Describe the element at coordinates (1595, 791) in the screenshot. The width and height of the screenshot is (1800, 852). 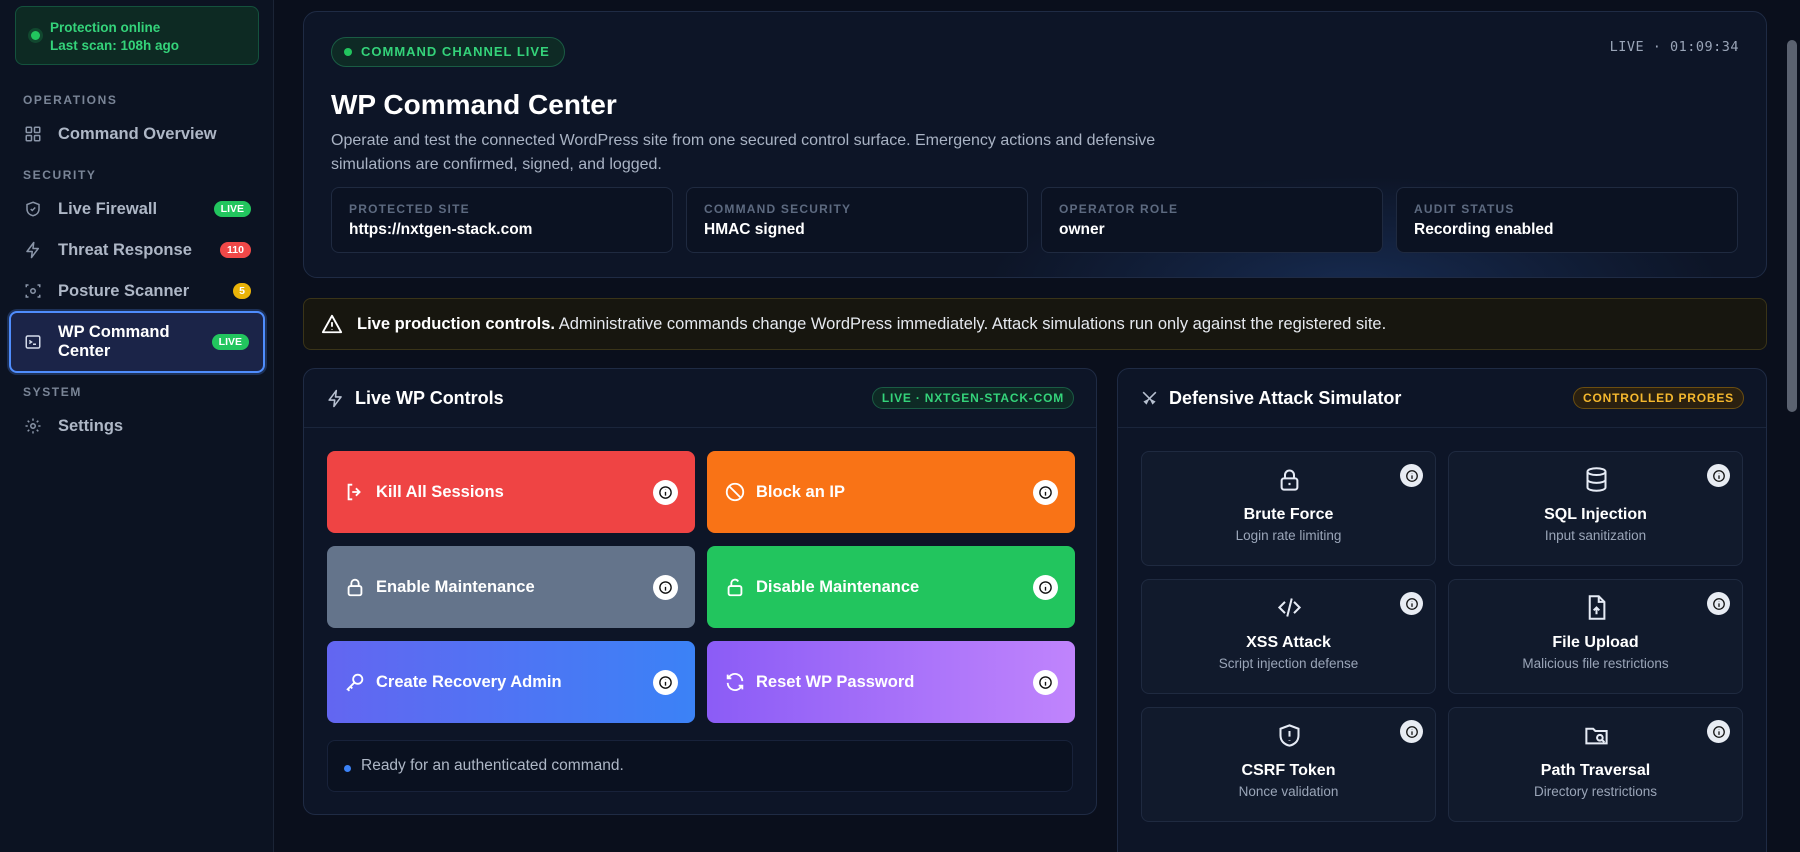
I see `sim-card-subtitle: Directory restrictions` at that location.